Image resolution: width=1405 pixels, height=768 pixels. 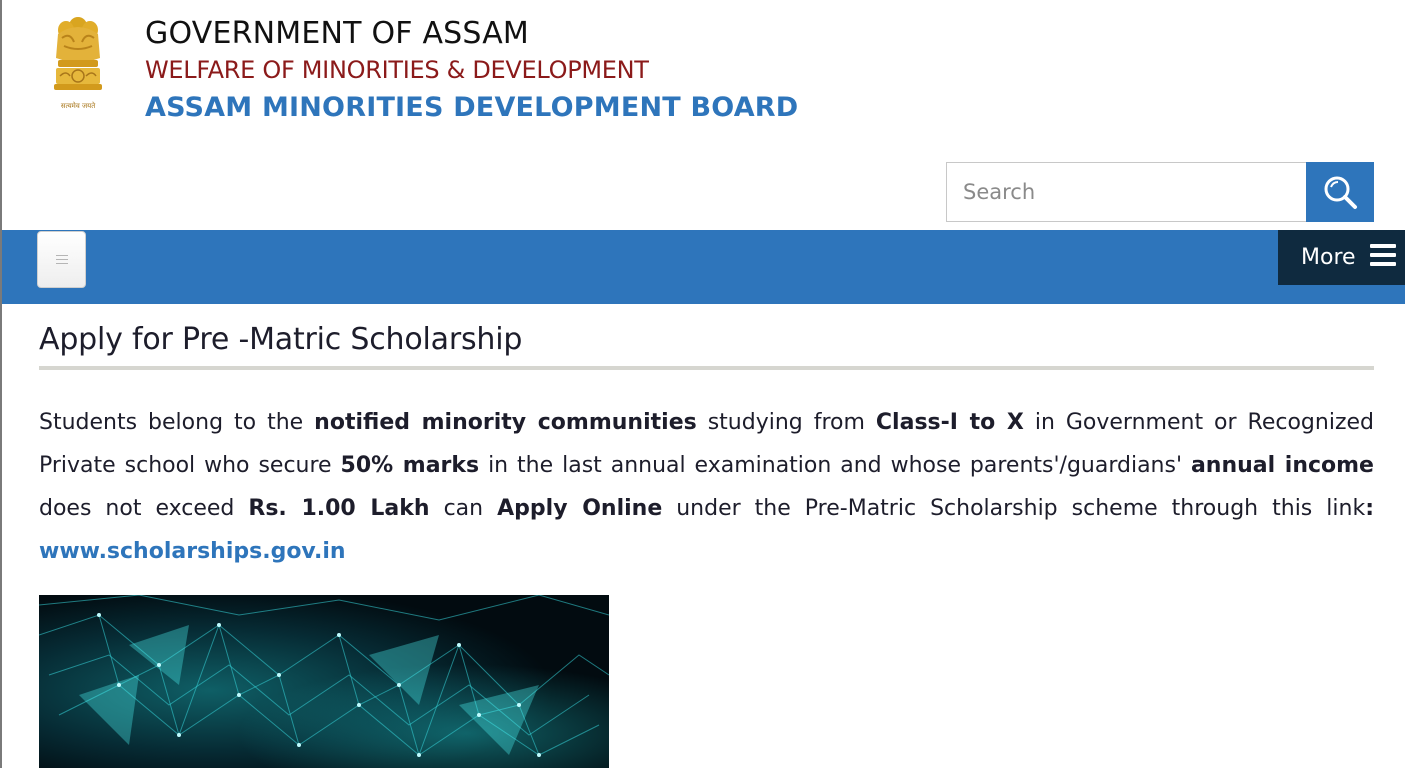 I want to click on page-title: Apply for Pre -Matric Scholarship, so click(x=281, y=339).